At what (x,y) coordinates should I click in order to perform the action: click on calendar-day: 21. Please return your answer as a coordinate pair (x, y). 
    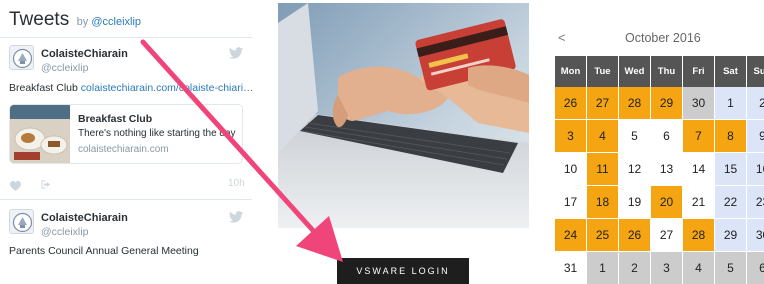
    Looking at the image, I should click on (698, 202).